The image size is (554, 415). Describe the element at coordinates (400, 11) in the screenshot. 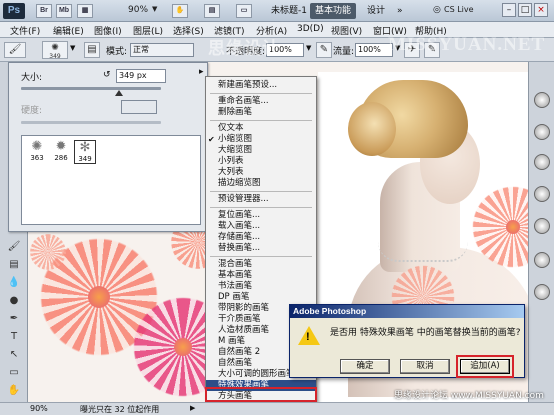

I see `workspace-more: »` at that location.